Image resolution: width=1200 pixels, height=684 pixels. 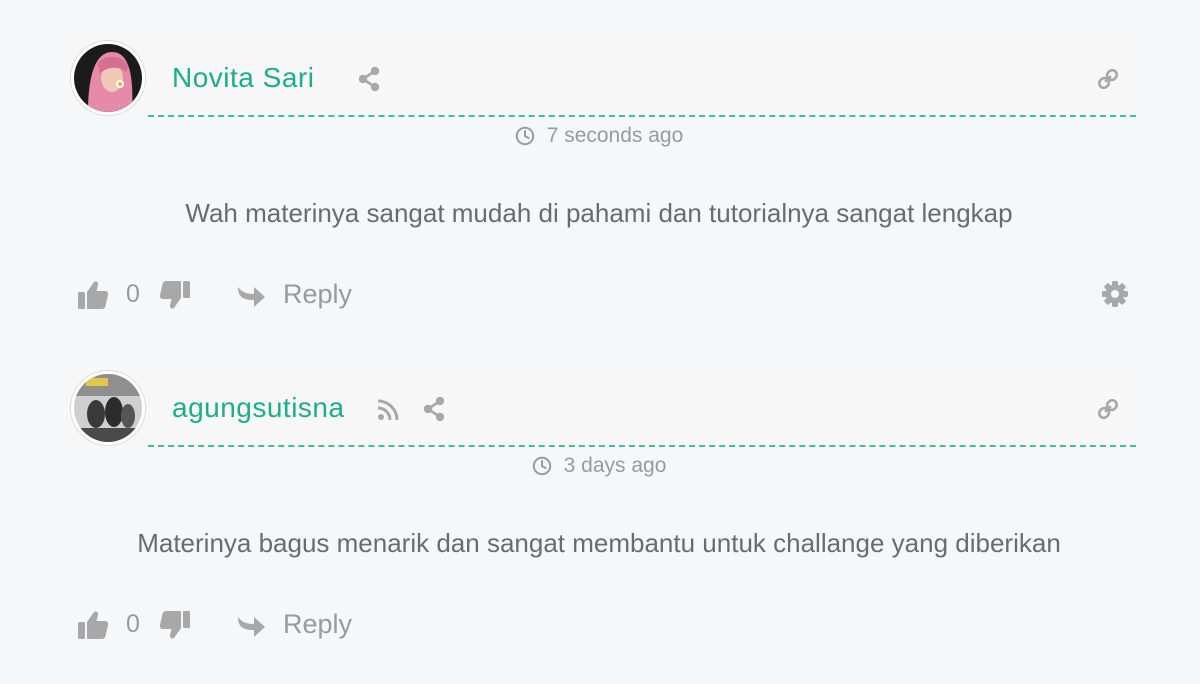 I want to click on timestamp: 7 seconds ago, so click(x=599, y=136).